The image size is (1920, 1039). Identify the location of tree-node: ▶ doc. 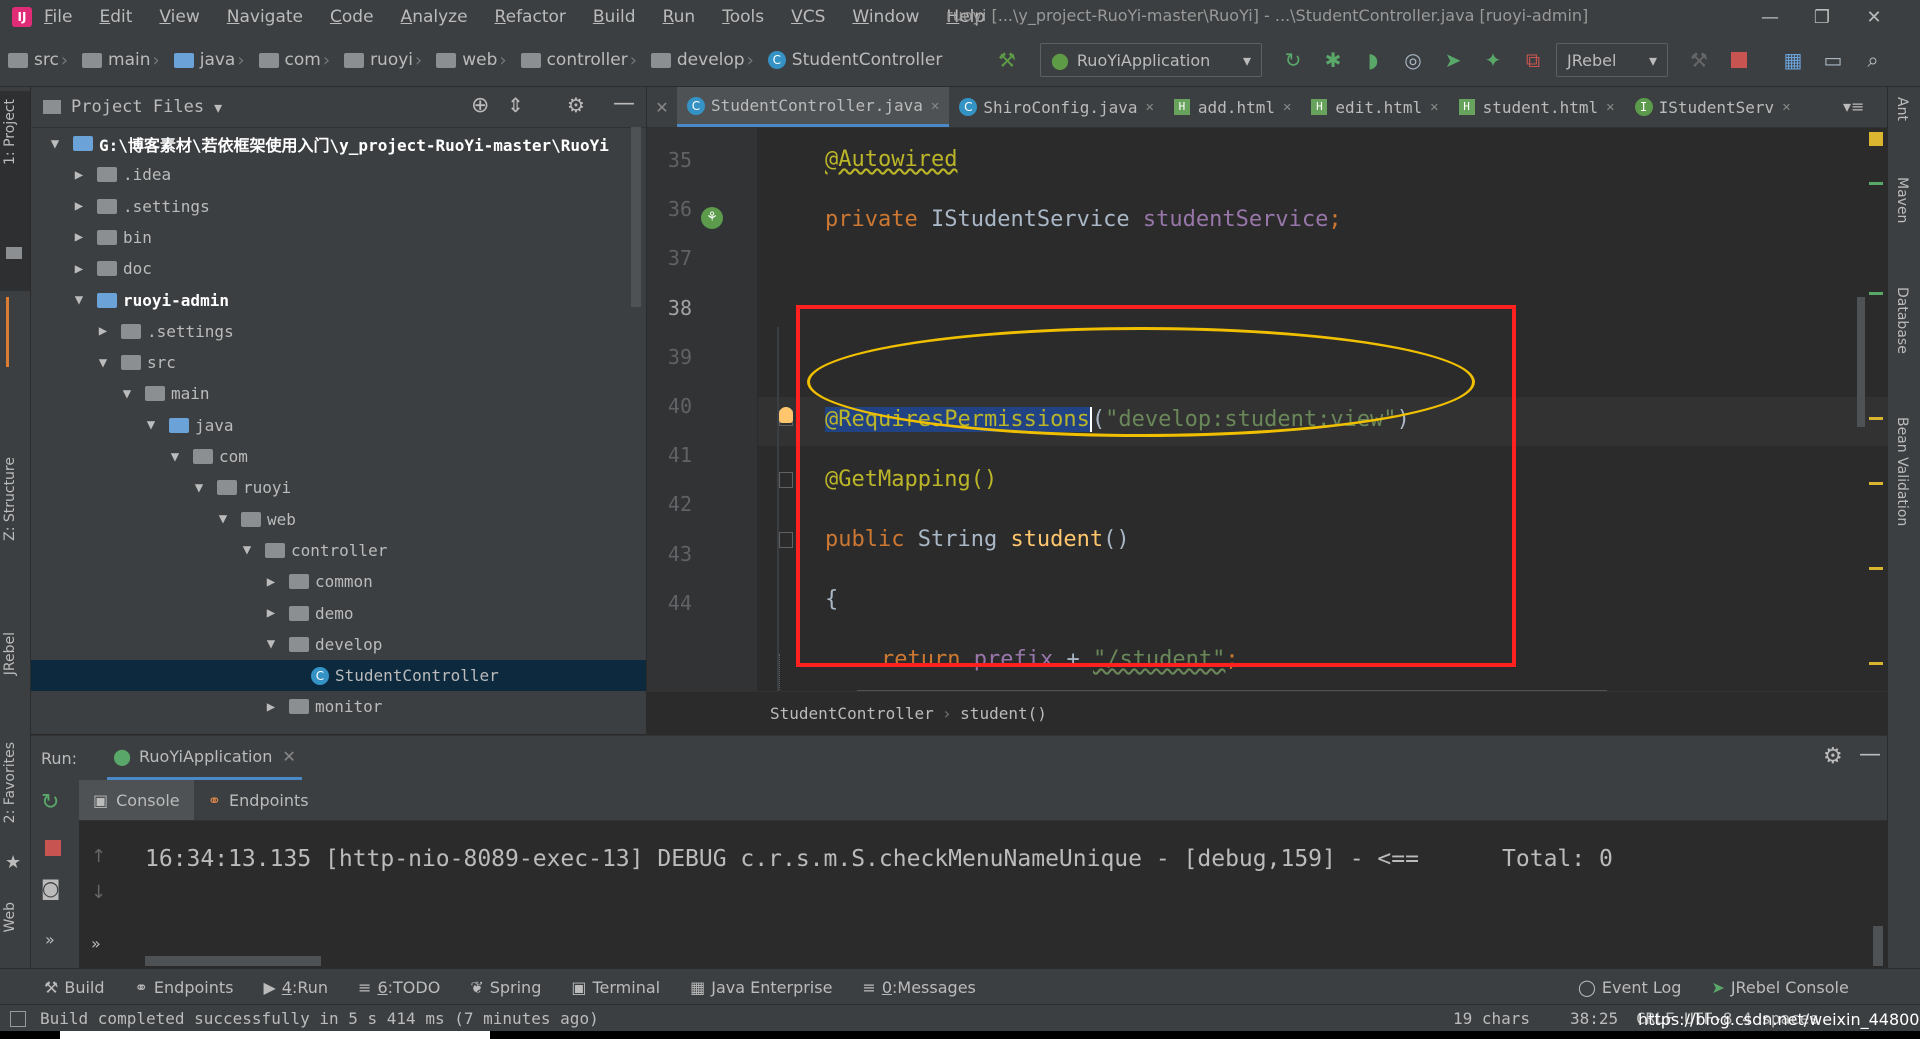
(338, 268).